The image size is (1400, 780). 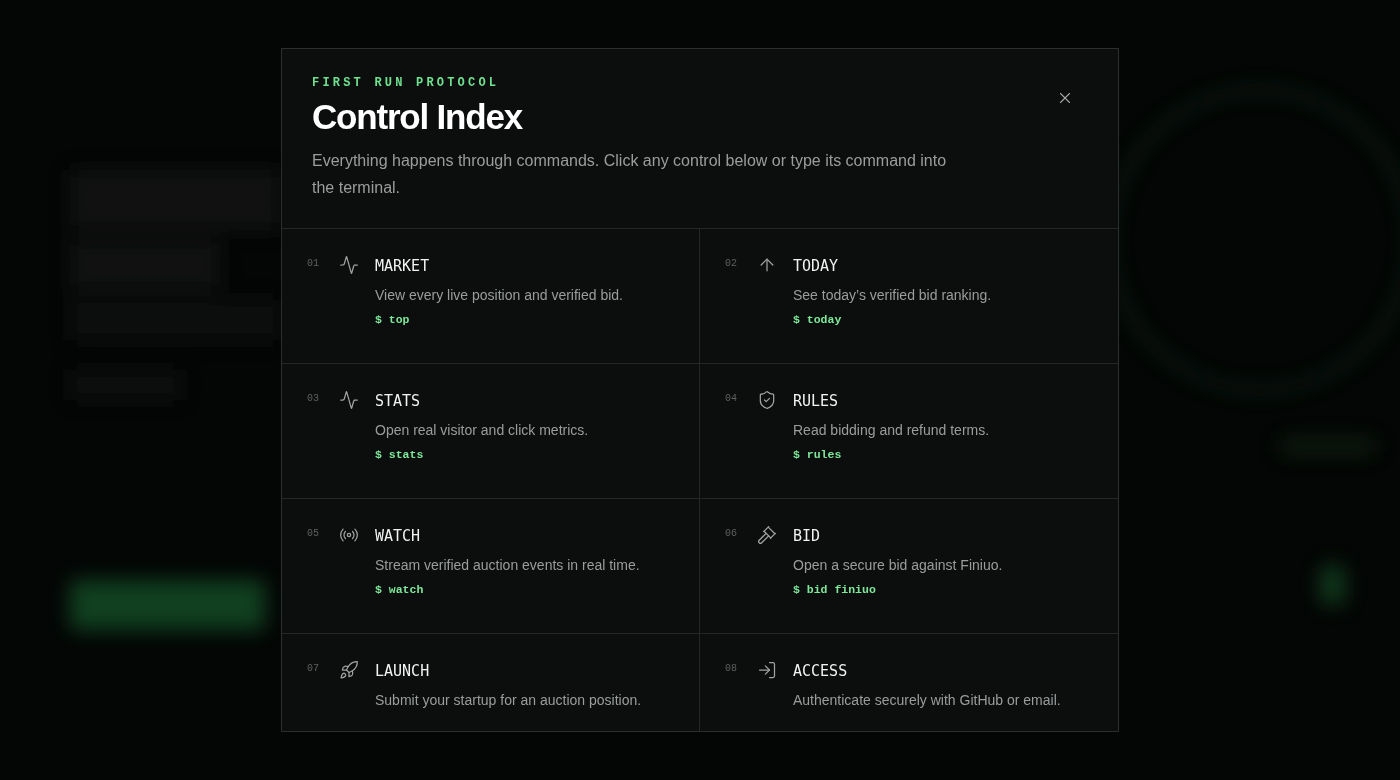 I want to click on control-card: 02 TODAY See today’s verified bid ranking. $ today, so click(x=909, y=296).